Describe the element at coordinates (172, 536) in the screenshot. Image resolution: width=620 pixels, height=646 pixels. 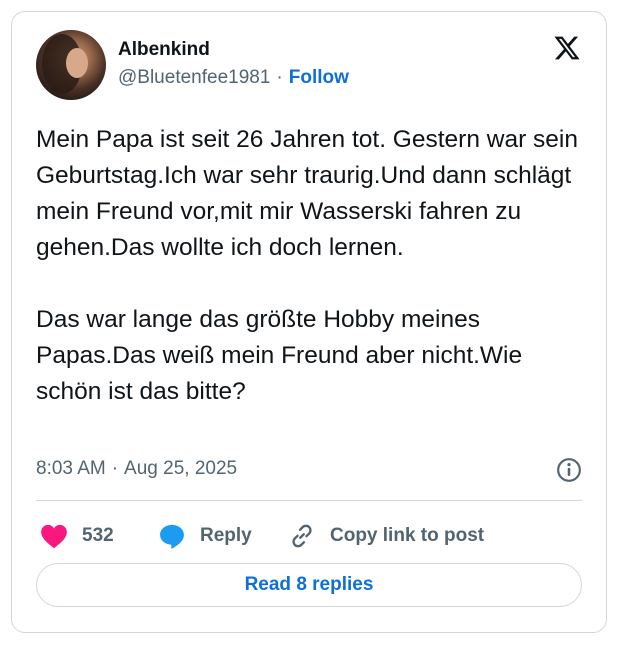
I see `speech-bubble-icon` at that location.